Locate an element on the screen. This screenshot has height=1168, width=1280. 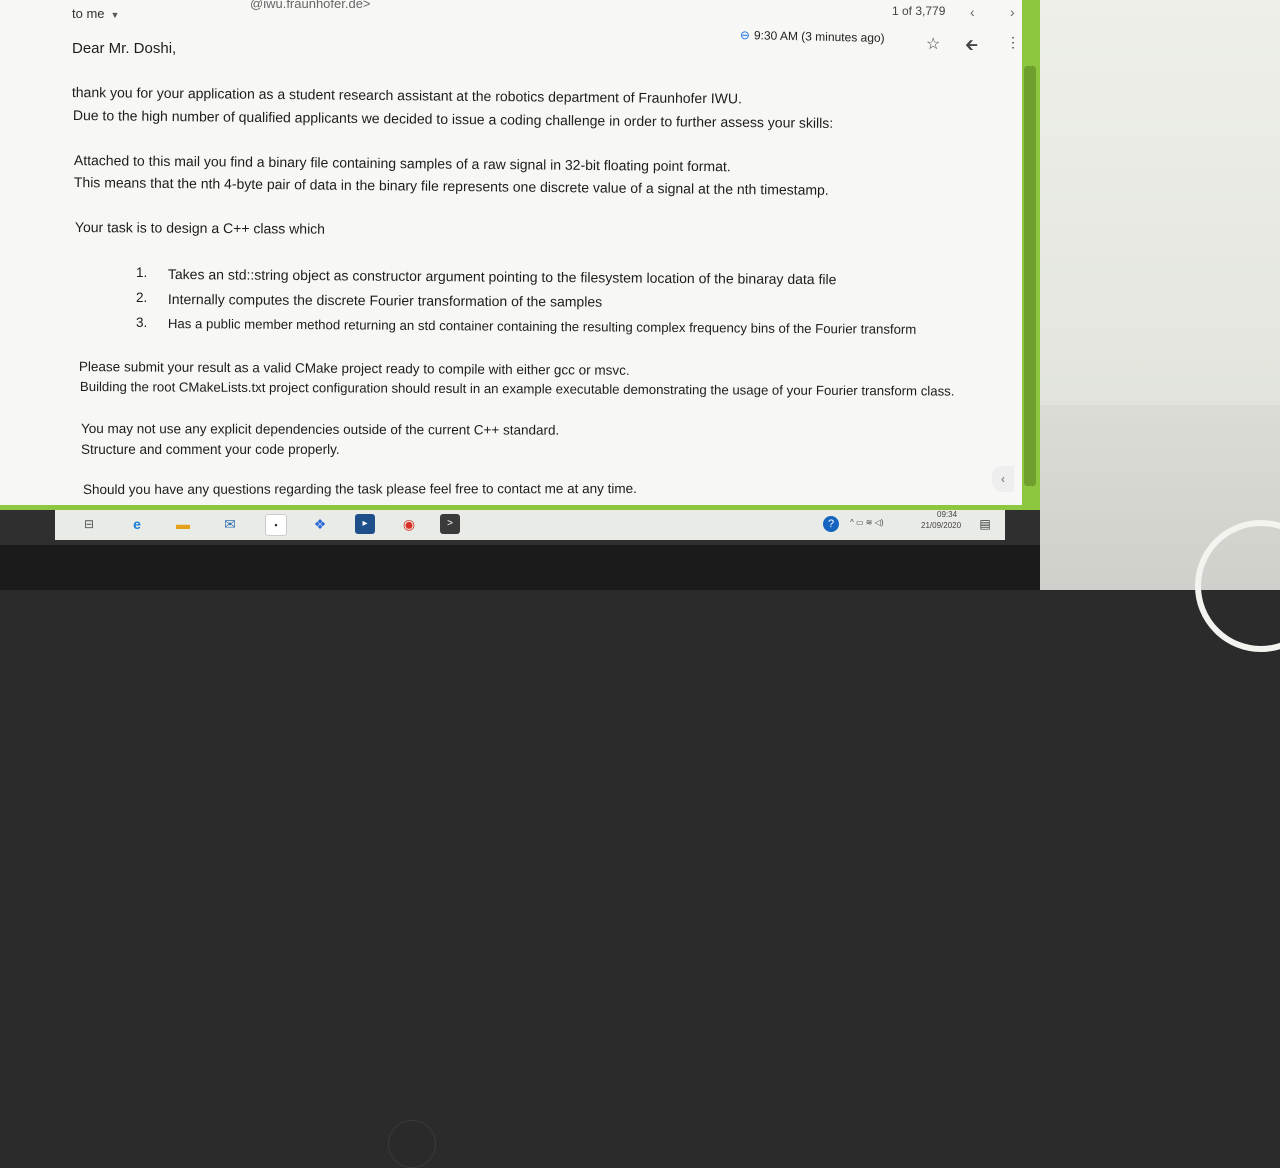
greeting: Dear Mr. Doshi, is located at coordinates (124, 48).